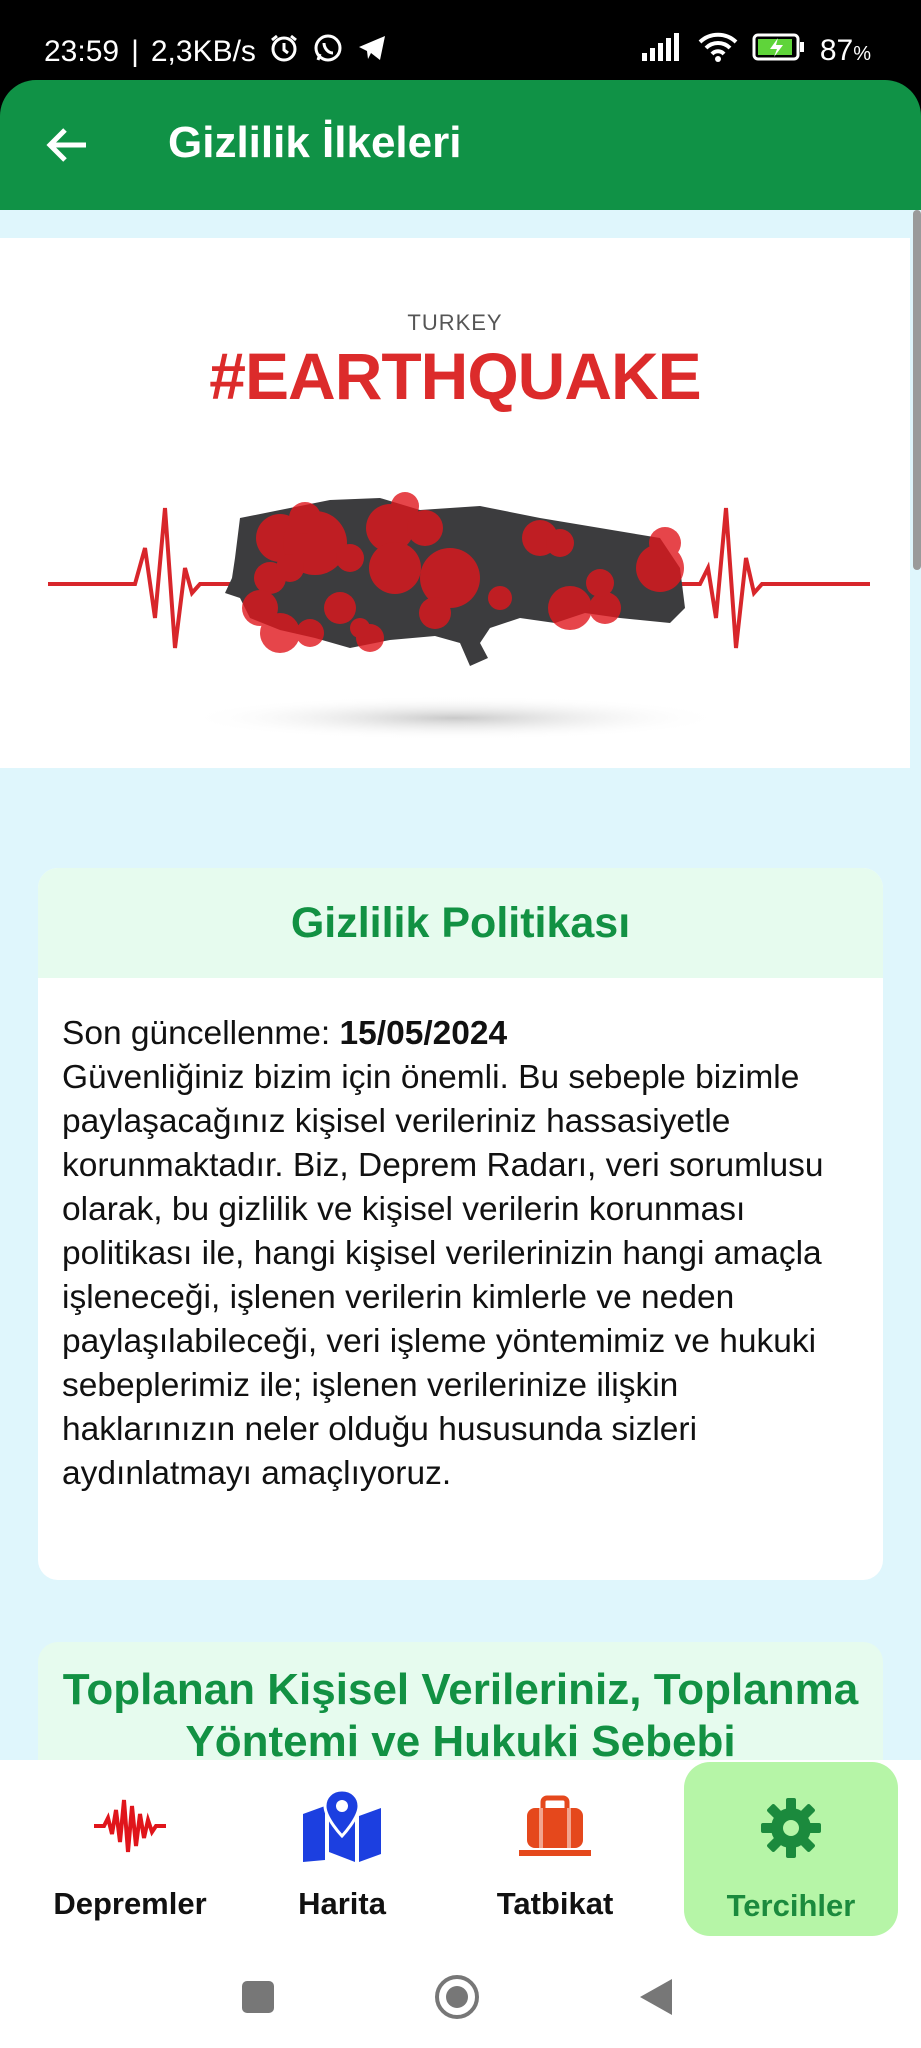 This screenshot has width=921, height=2048. I want to click on recent-apps-icon, so click(258, 1997).